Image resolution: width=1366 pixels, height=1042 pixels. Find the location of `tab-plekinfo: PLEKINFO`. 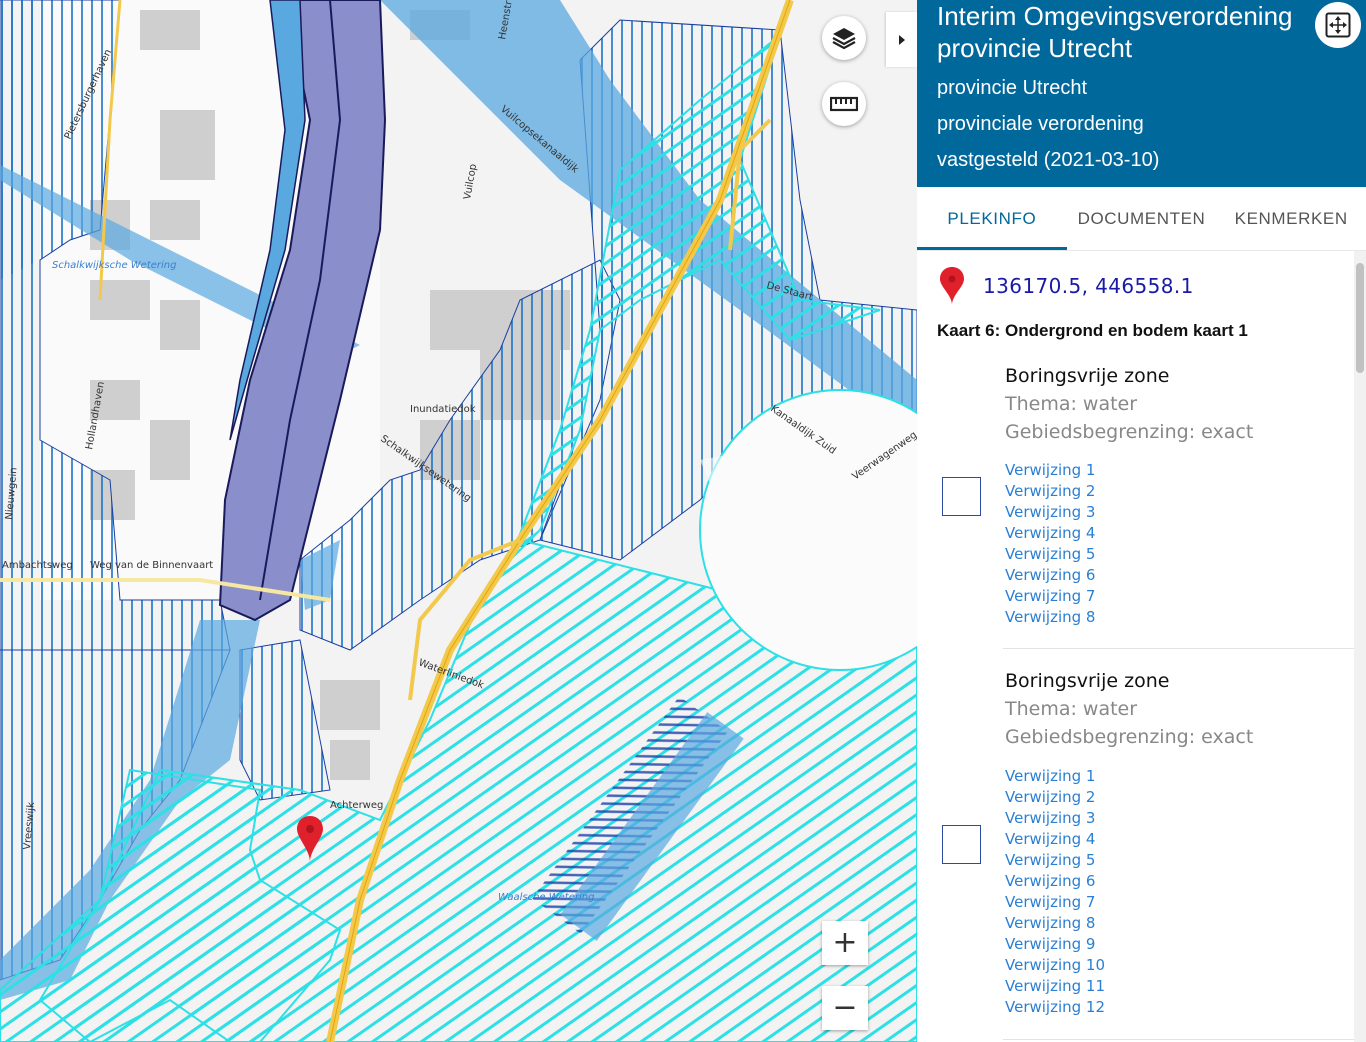

tab-plekinfo: PLEKINFO is located at coordinates (992, 218).